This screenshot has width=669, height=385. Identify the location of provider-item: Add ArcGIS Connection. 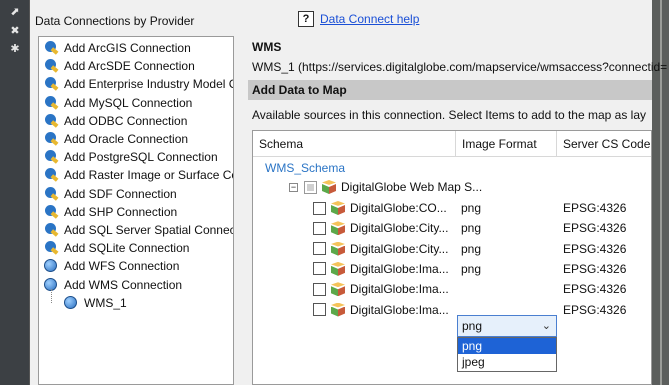
(117, 48).